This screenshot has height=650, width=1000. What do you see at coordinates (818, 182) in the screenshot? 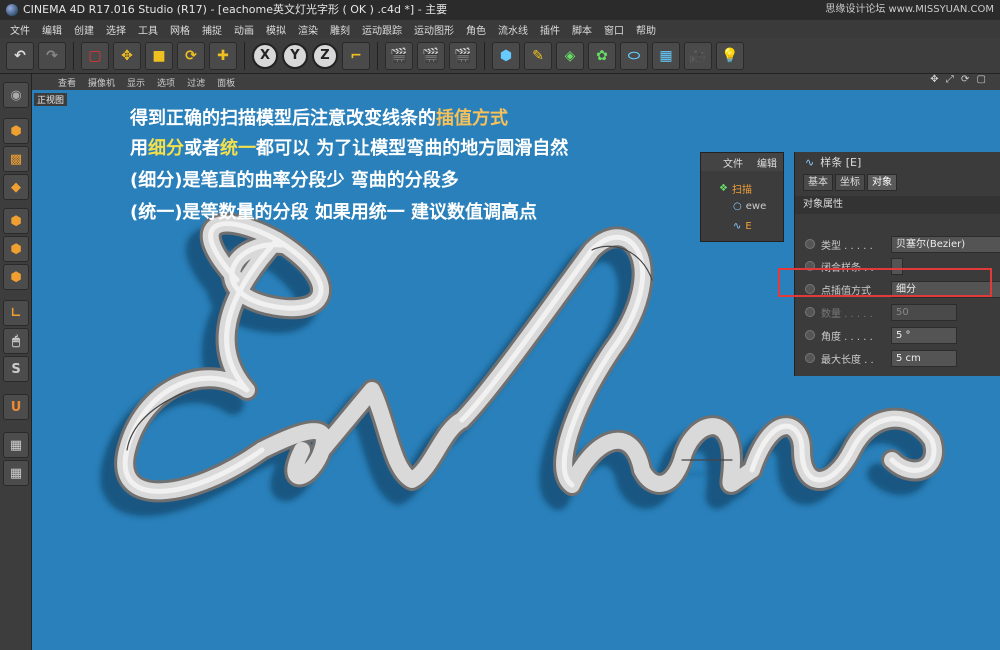
I see `tab-basic: 基本` at bounding box center [818, 182].